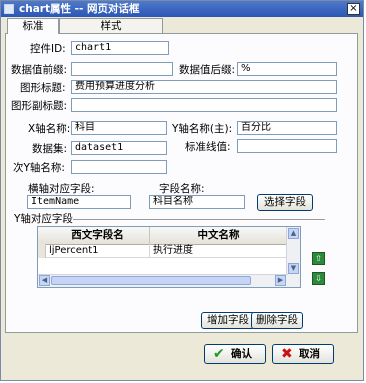 The width and height of the screenshot is (366, 383). Describe the element at coordinates (79, 202) in the screenshot. I see `x-field-input: ItemName` at that location.